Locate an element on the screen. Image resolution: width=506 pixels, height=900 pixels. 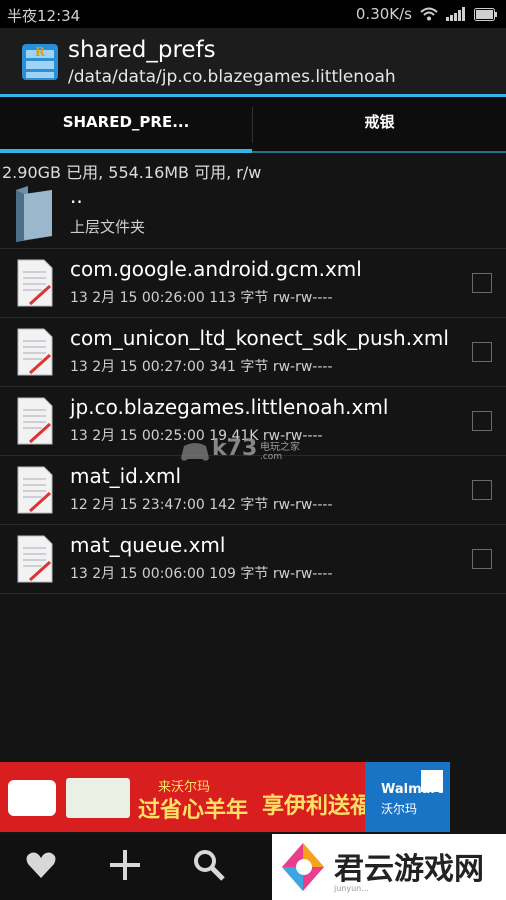
battery-icon is located at coordinates (485, 14).